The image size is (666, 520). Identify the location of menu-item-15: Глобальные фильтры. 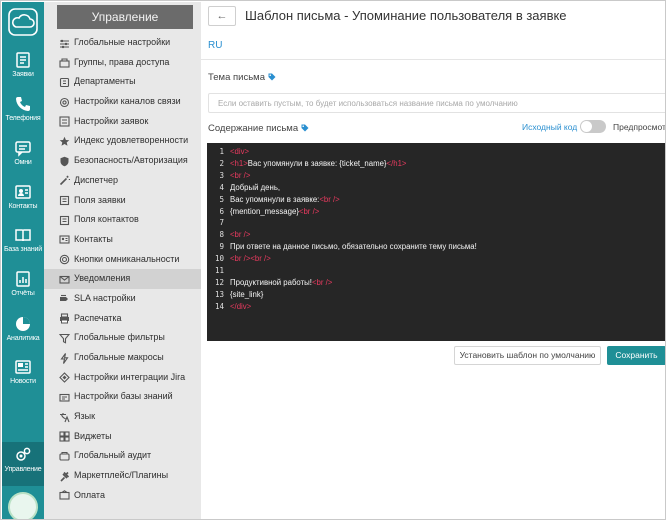
(122, 338).